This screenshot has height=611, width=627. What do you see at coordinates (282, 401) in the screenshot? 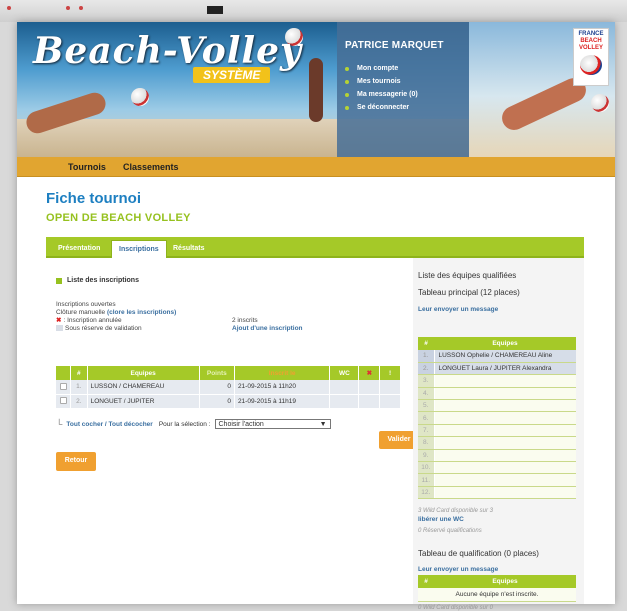
I see `row-date: 21-09-2015 à 11h19` at bounding box center [282, 401].